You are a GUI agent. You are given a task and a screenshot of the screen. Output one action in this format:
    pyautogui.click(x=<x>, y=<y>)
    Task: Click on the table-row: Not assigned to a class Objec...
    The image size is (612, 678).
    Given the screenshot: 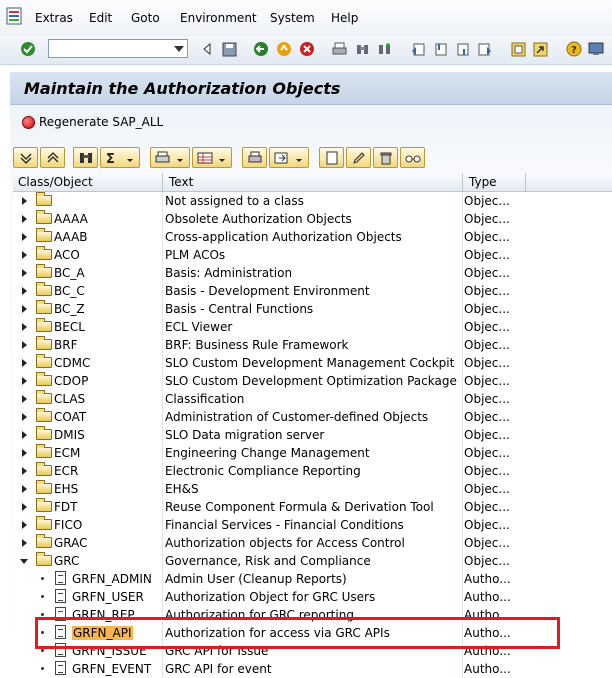 What is the action you would take?
    pyautogui.click(x=312, y=201)
    